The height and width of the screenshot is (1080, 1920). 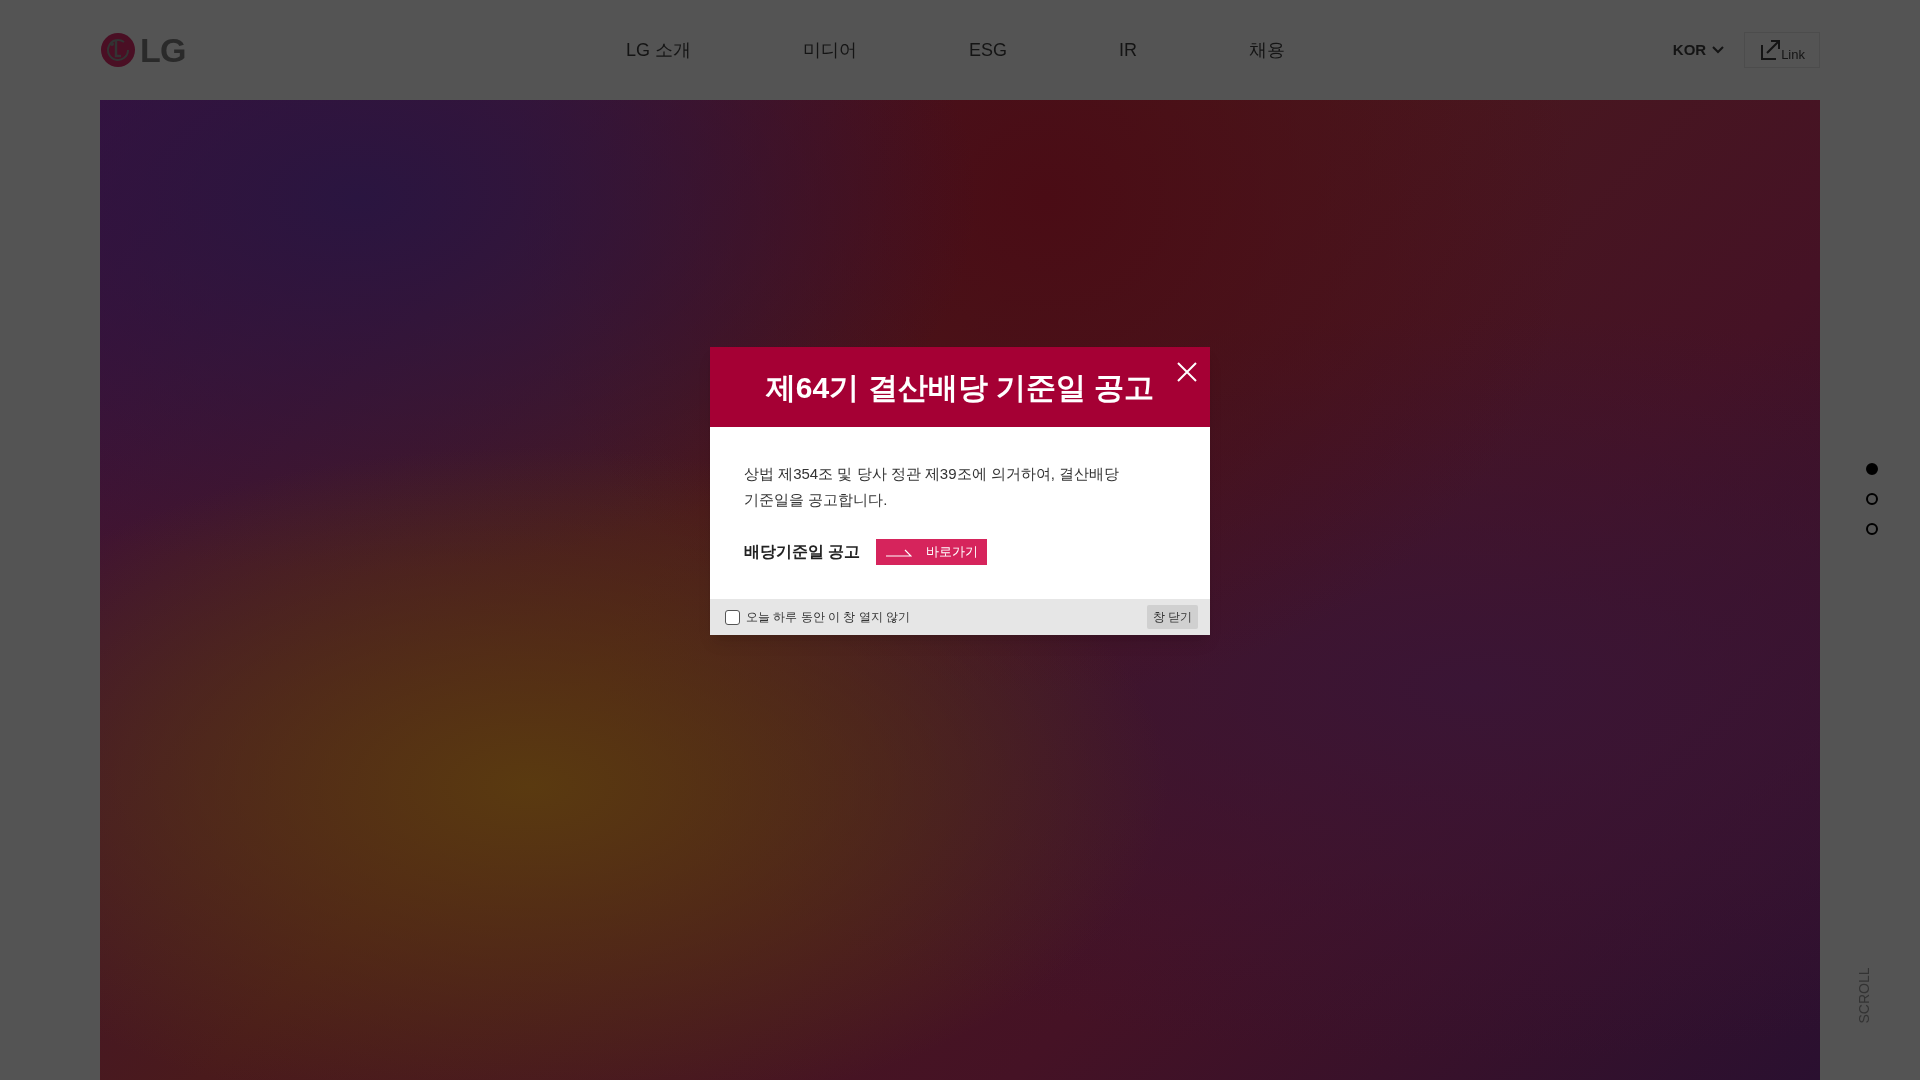 What do you see at coordinates (802, 552) in the screenshot?
I see `link-label: 배당기준일 공고` at bounding box center [802, 552].